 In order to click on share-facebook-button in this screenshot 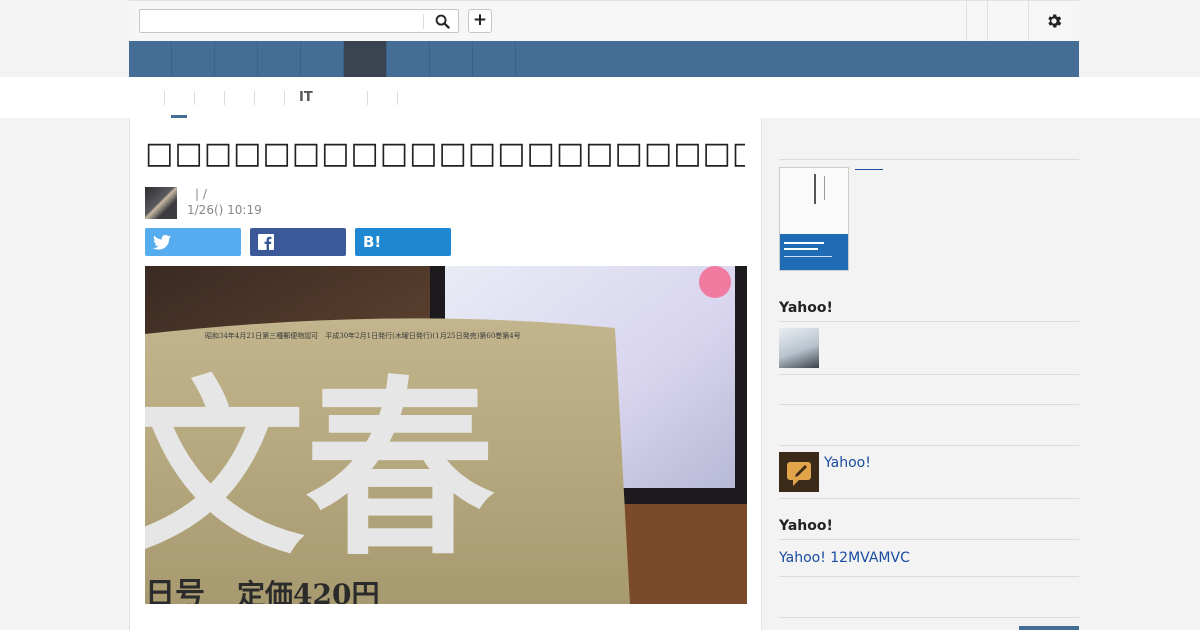, I will do `click(298, 242)`.